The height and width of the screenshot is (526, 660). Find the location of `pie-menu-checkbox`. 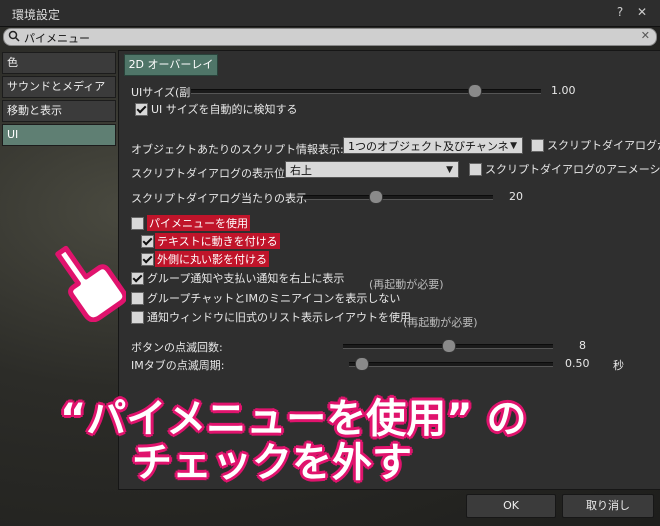

pie-menu-checkbox is located at coordinates (137, 223).